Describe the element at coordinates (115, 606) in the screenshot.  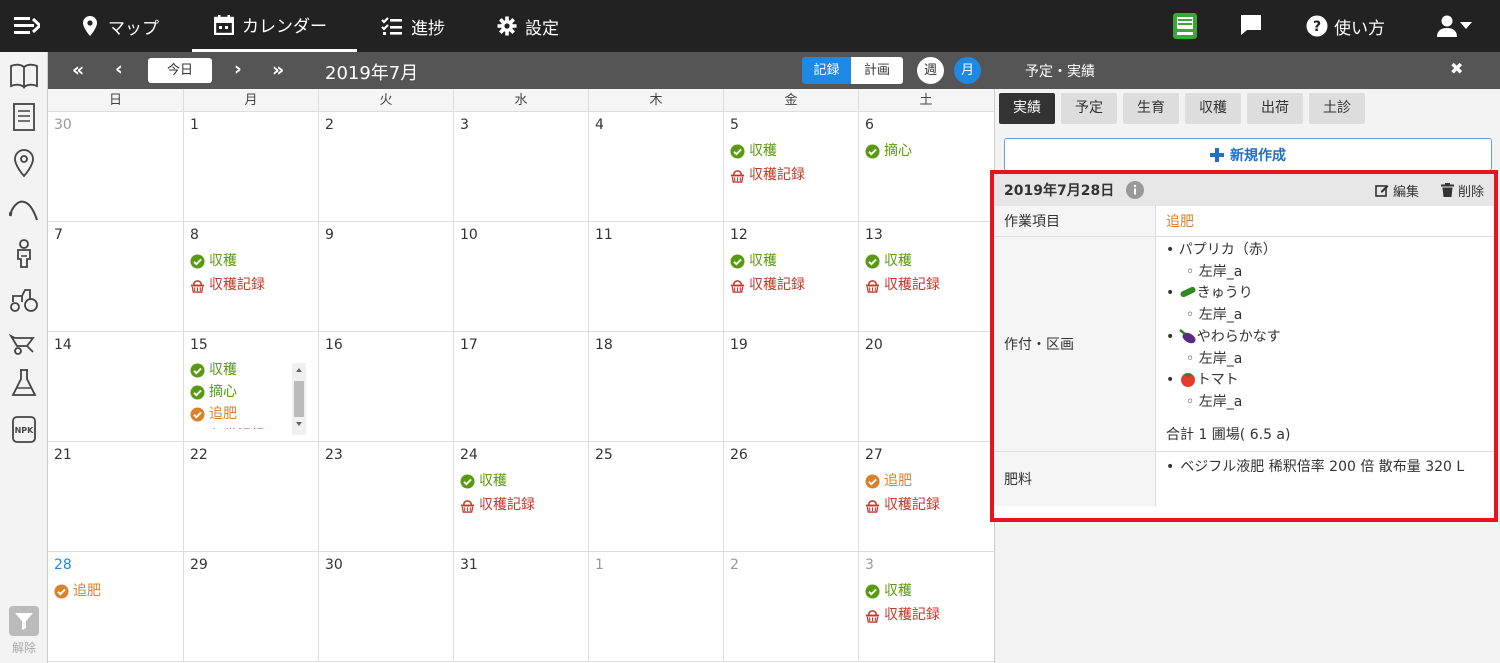
I see `day-cell: 28 追肥` at that location.